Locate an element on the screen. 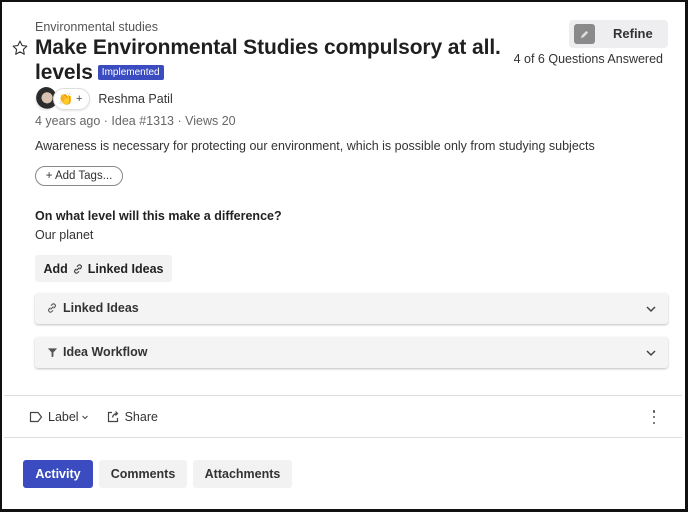  tab-activity: Activity is located at coordinates (58, 474).